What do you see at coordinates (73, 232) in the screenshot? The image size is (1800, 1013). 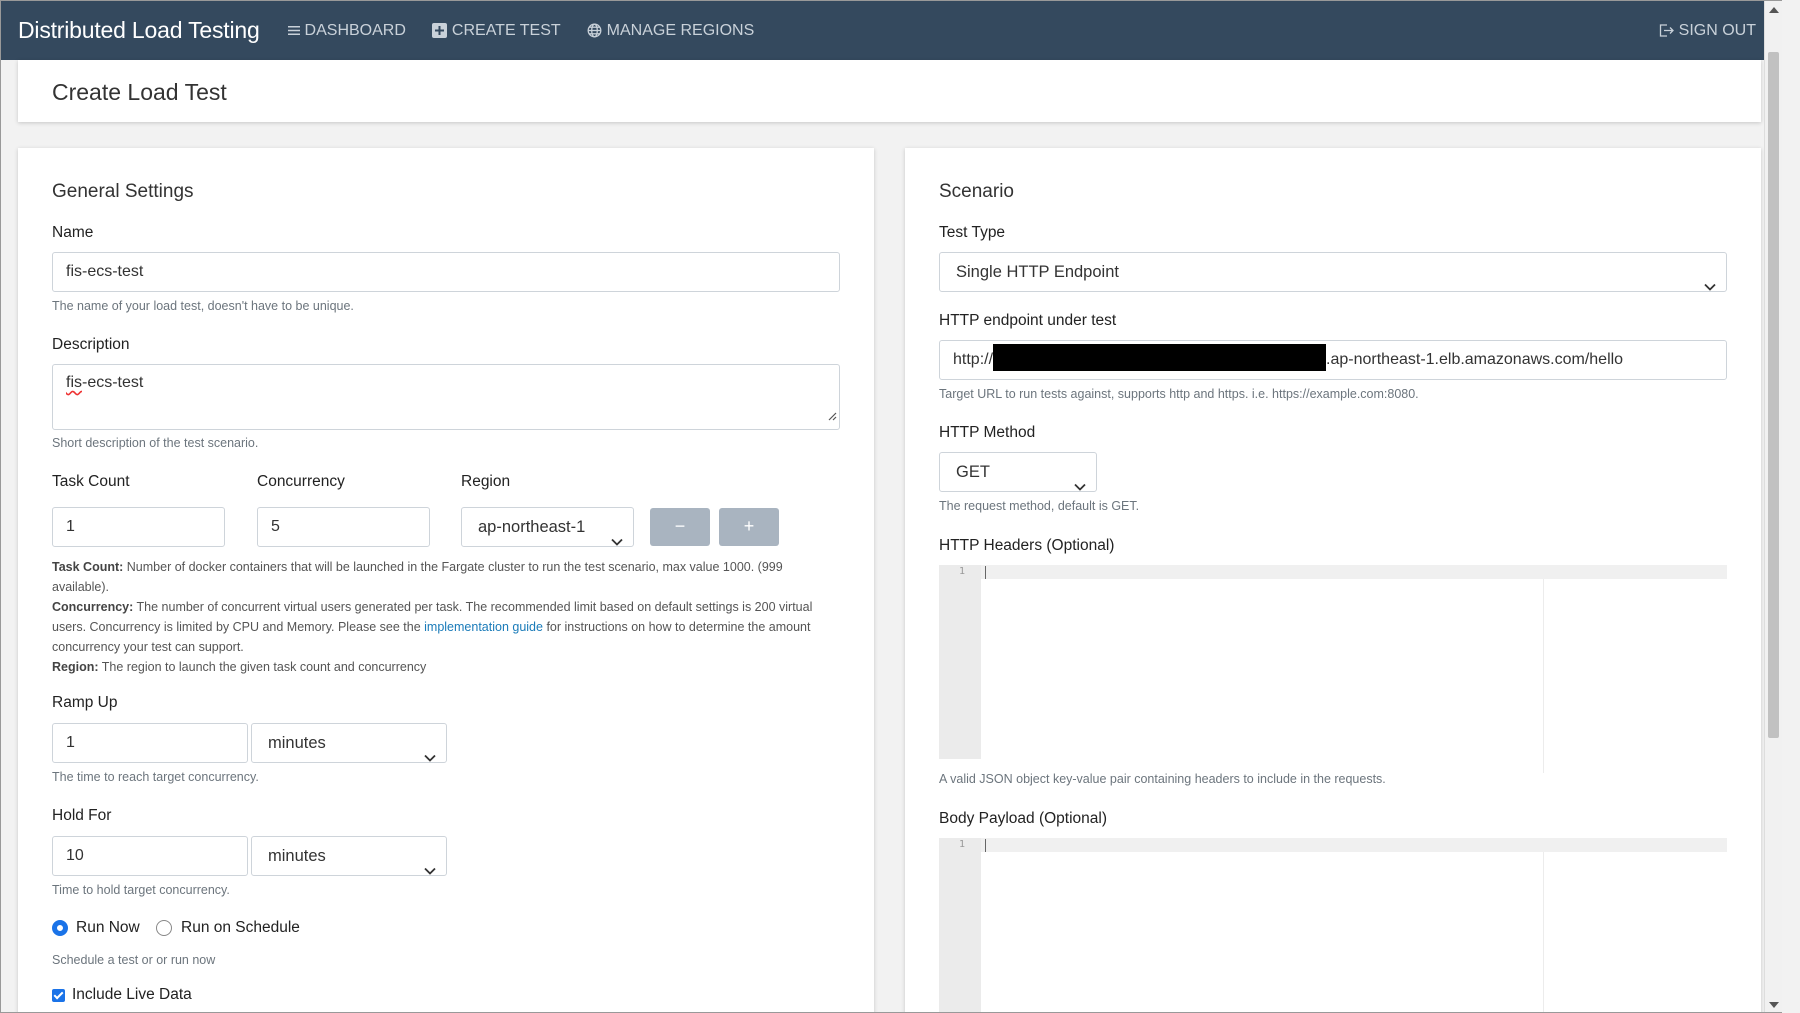 I see `name-label: Name` at bounding box center [73, 232].